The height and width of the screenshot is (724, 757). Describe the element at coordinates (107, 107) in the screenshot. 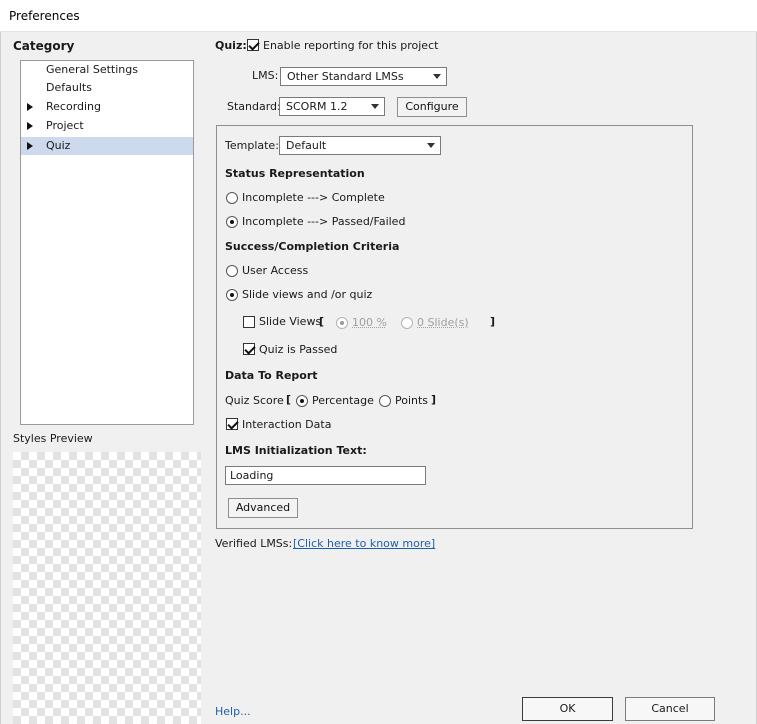

I see `tree-item-recording: Recording` at that location.